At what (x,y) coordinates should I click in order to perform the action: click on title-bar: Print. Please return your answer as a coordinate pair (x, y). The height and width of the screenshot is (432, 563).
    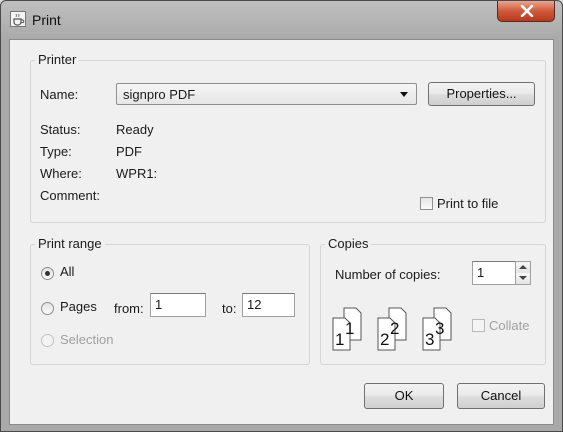
    Looking at the image, I should click on (281, 20).